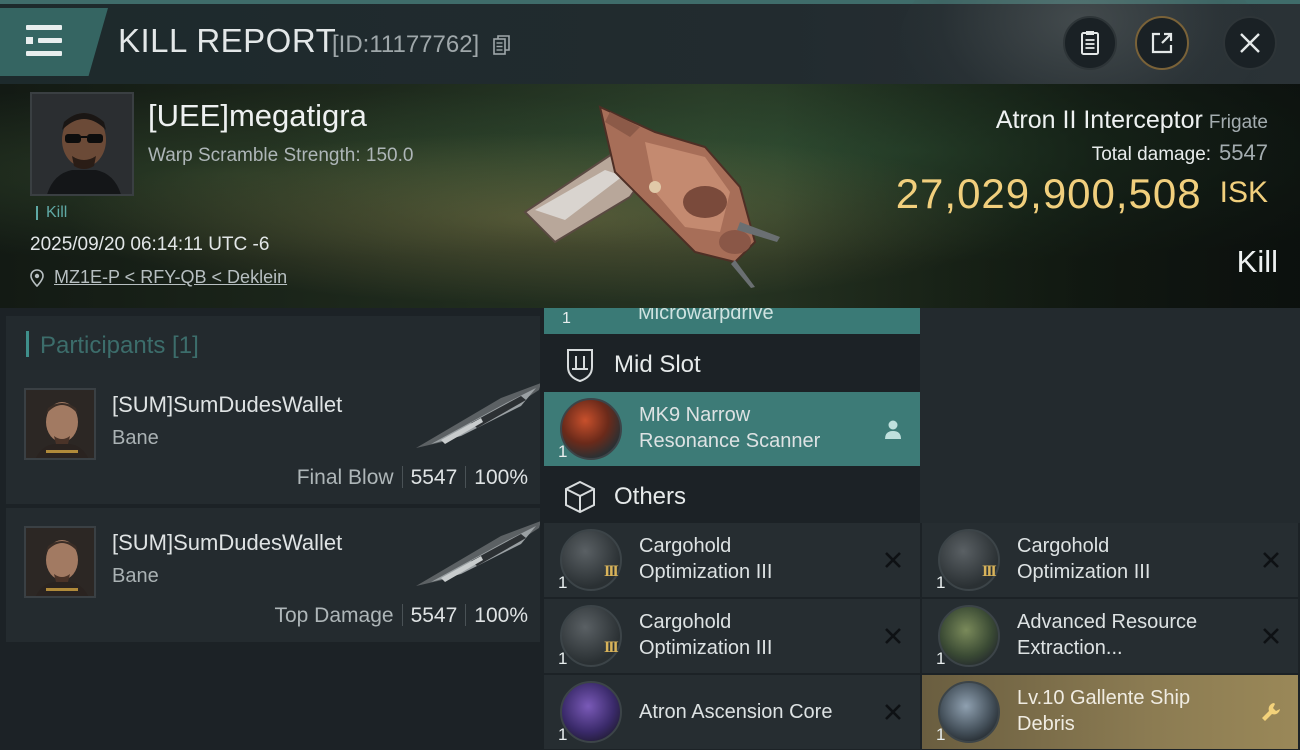  I want to click on participant-stats: Final Blow 5547 100%, so click(412, 478).